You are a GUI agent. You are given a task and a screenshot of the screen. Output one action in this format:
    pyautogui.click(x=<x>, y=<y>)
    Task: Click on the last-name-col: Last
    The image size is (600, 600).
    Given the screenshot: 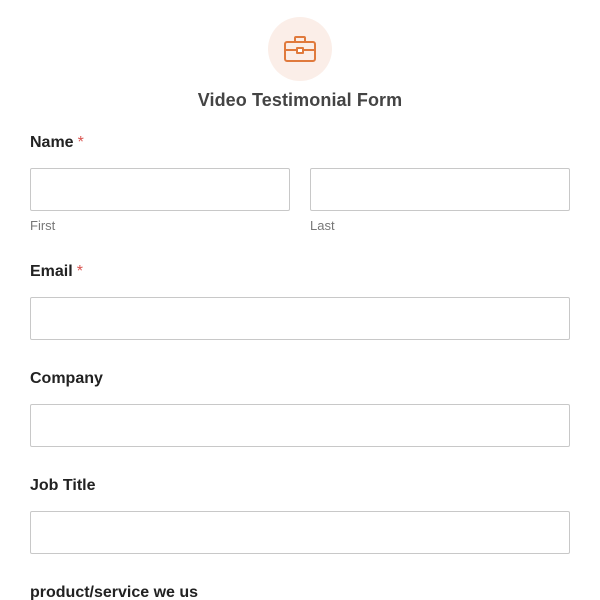 What is the action you would take?
    pyautogui.click(x=440, y=201)
    